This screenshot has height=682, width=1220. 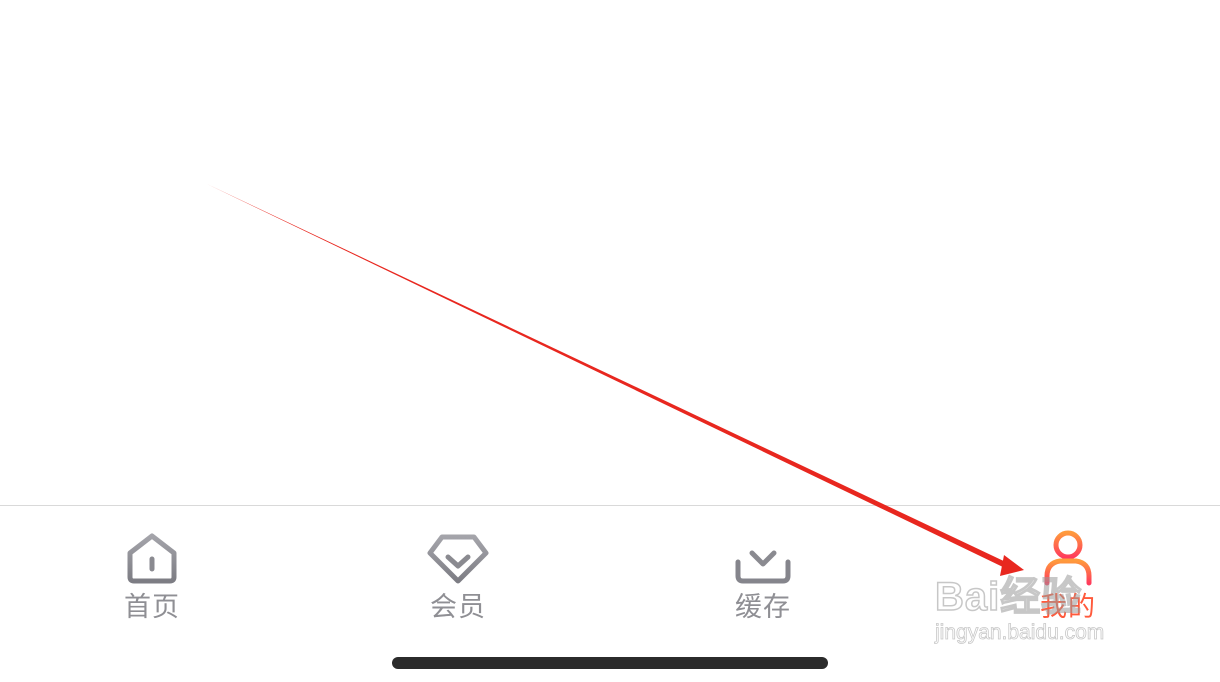 What do you see at coordinates (152, 607) in the screenshot?
I see `tab-home-label: 首页` at bounding box center [152, 607].